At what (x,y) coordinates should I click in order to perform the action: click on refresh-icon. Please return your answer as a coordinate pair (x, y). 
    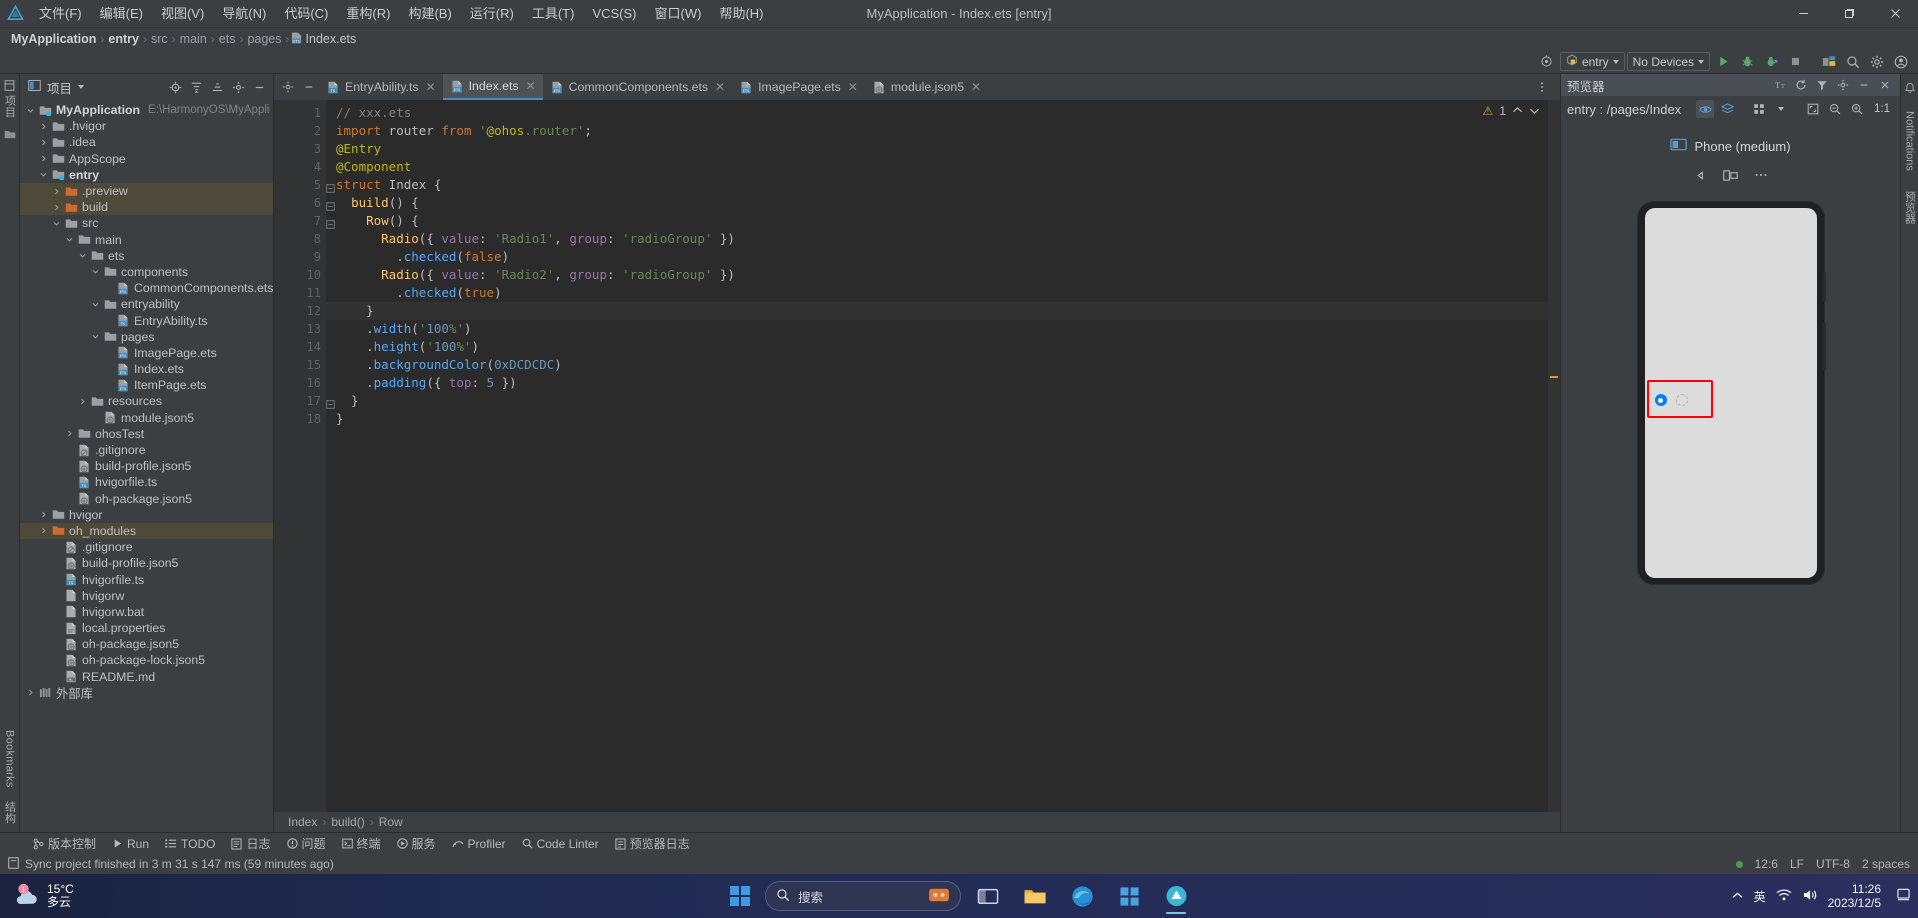
    Looking at the image, I should click on (1801, 85).